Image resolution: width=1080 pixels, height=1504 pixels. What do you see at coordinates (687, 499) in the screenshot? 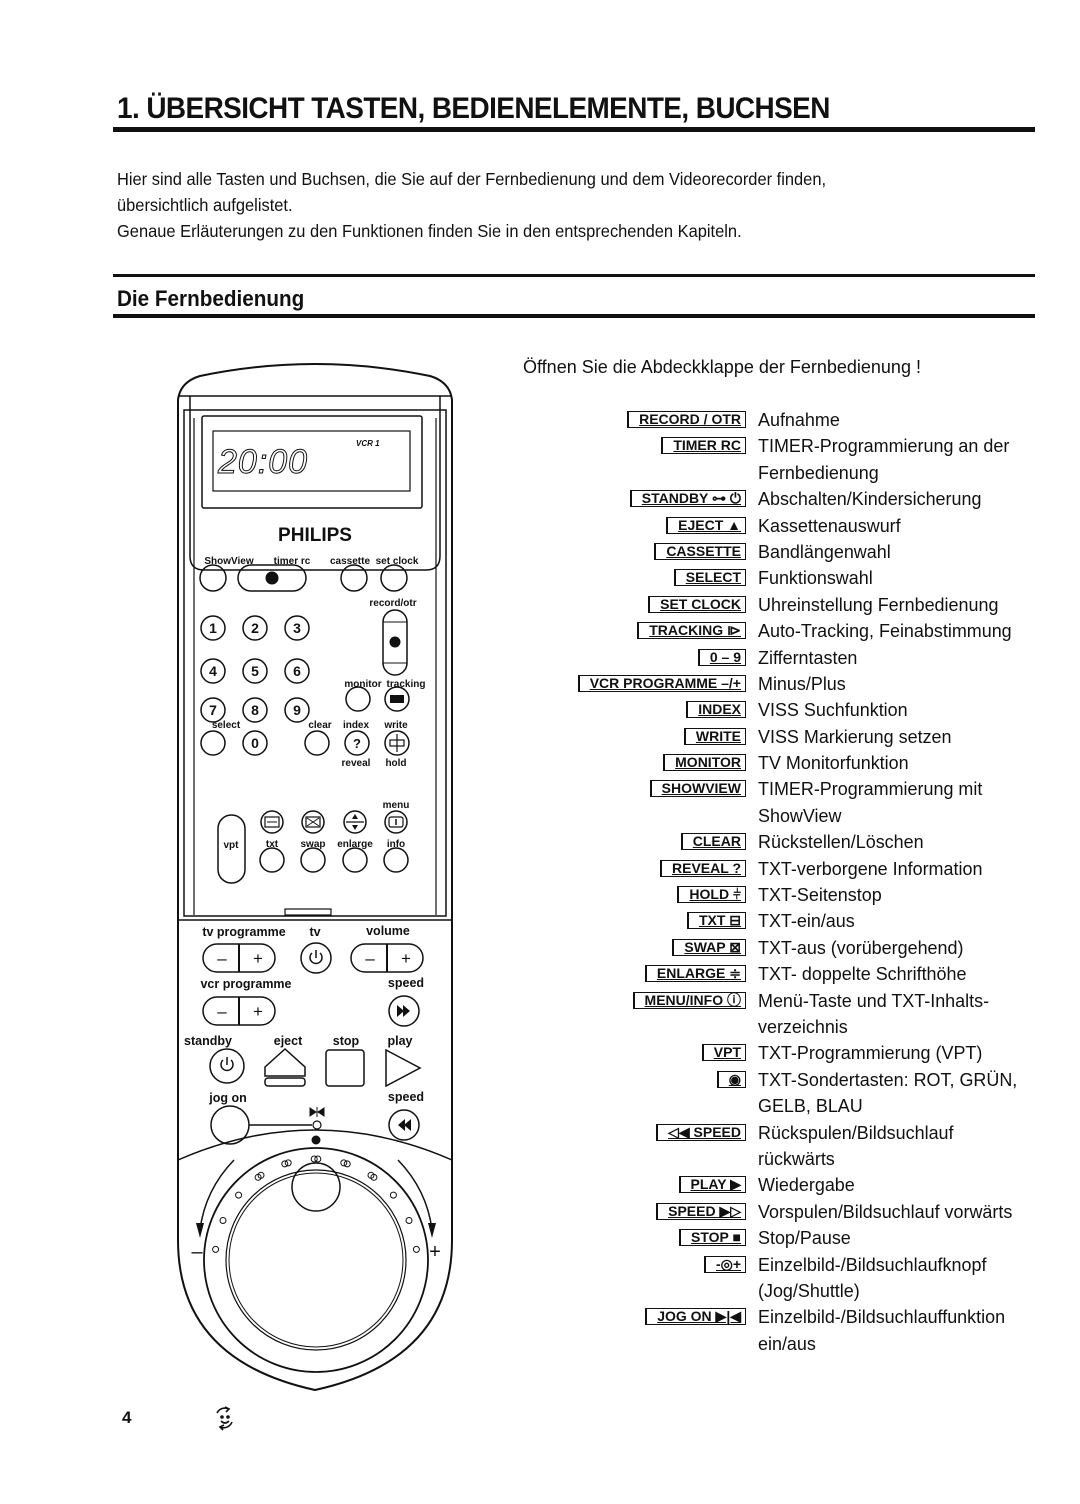
I see `key-label-box: STANDBY ⊶ ⏻` at bounding box center [687, 499].